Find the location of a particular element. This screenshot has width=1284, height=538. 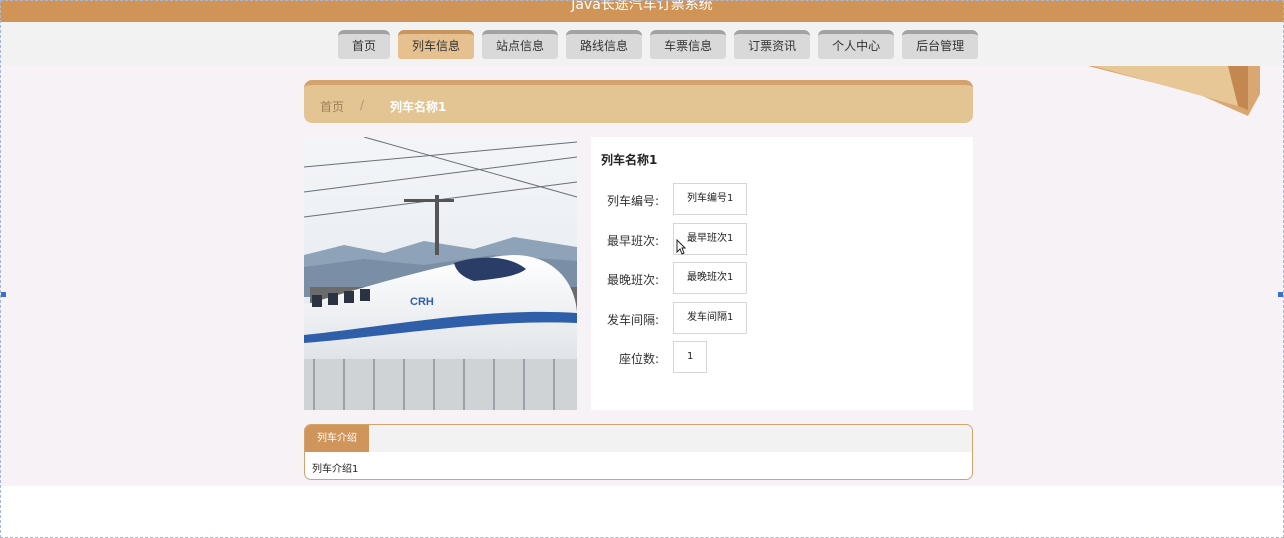

nav-item-ticket-info: 车票信息 is located at coordinates (688, 44).